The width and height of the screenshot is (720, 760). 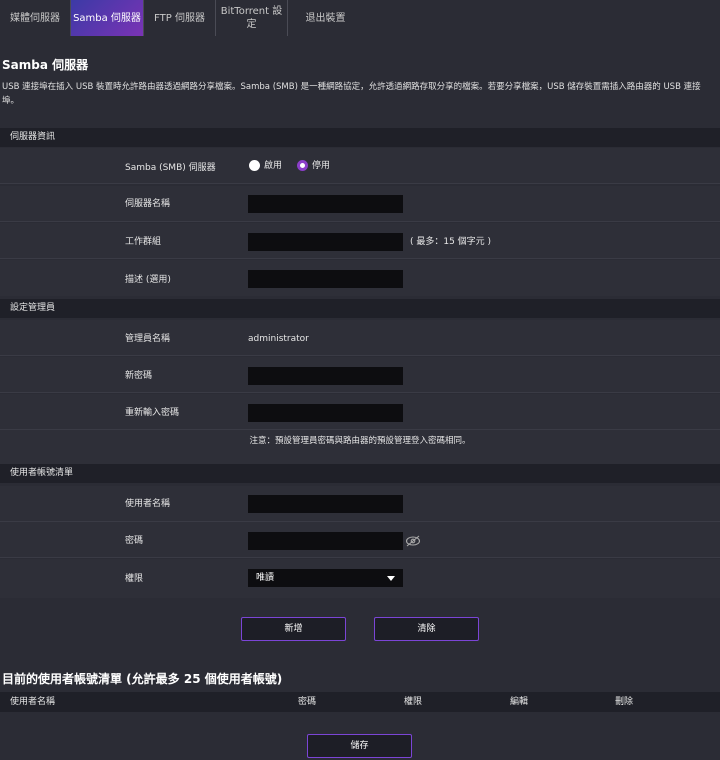 What do you see at coordinates (360, 702) in the screenshot?
I see `current-list-header: 使用者名稱 密碼 權限 編輯 刪除` at bounding box center [360, 702].